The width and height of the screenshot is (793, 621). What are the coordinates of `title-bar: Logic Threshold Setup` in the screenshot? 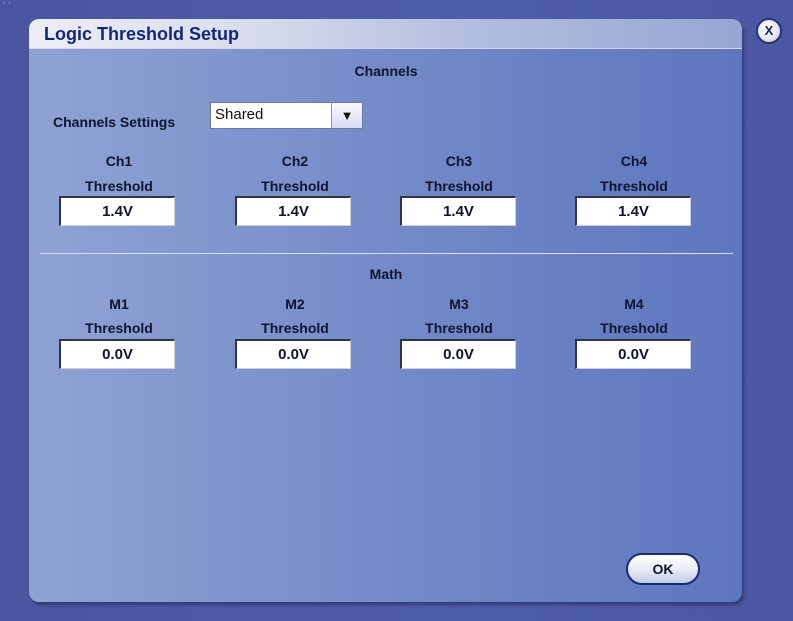 It's located at (385, 34).